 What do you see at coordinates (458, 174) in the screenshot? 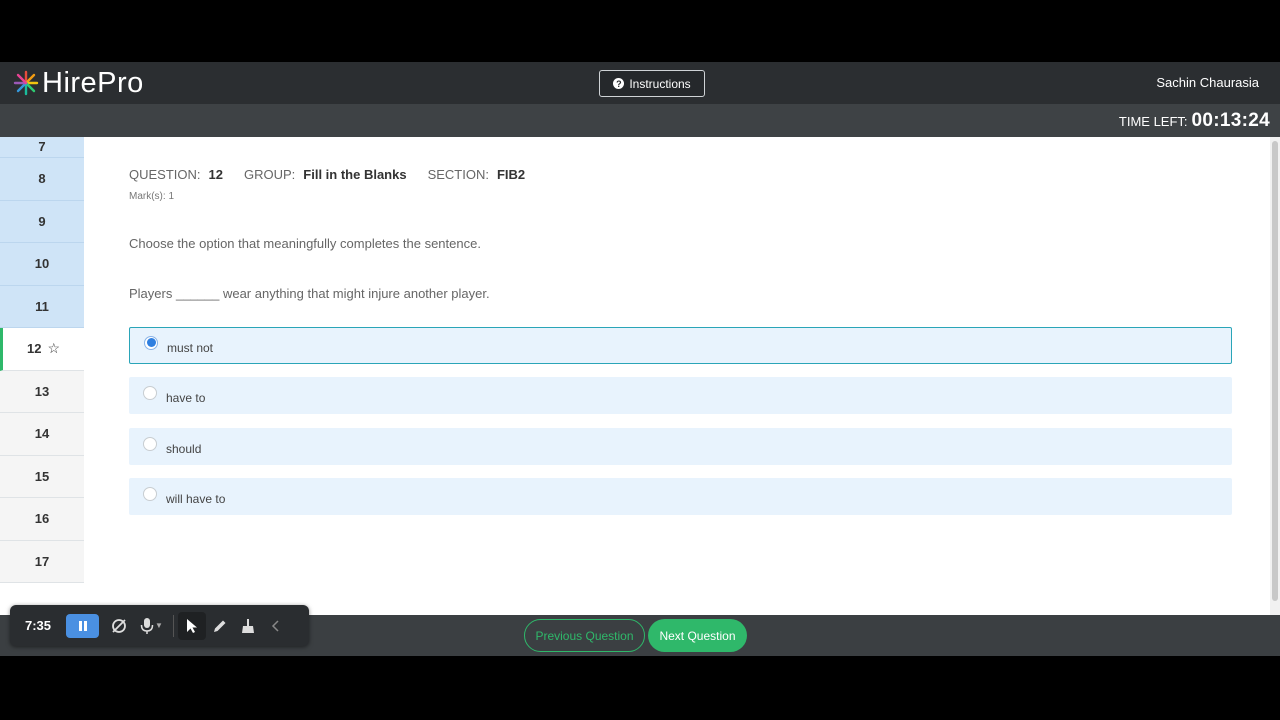
I see `section-label: SECTION:` at bounding box center [458, 174].